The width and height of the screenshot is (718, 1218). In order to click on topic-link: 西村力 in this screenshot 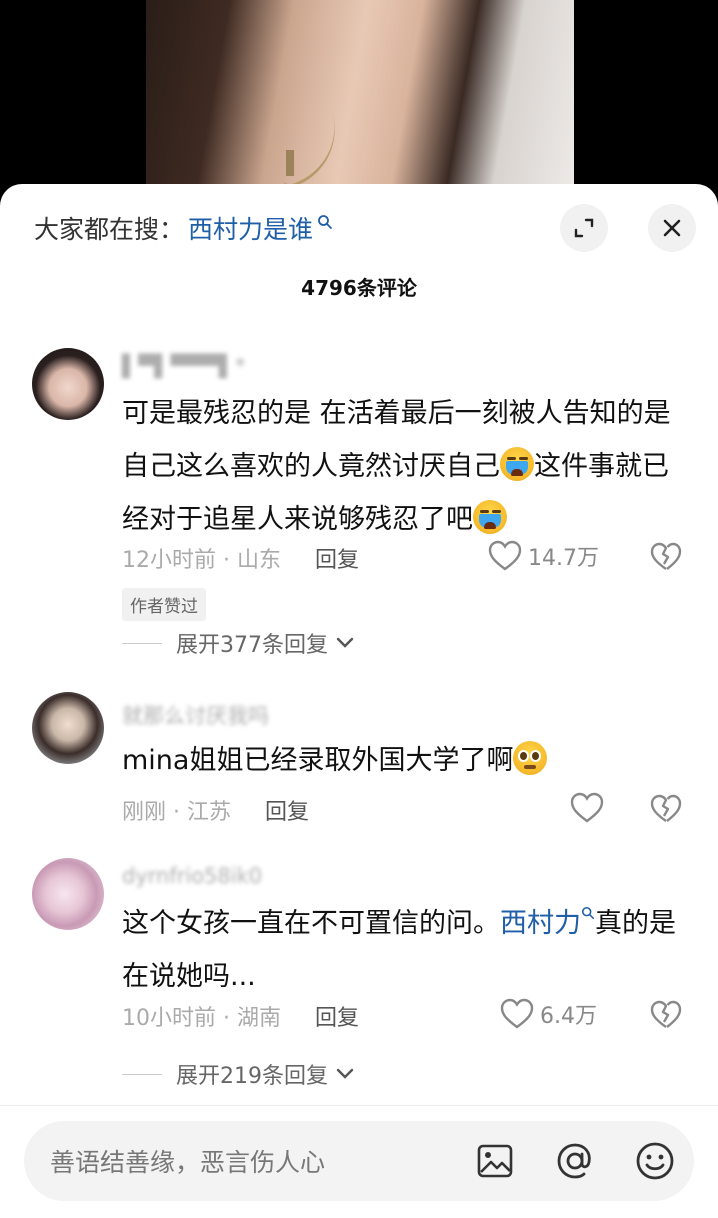, I will do `click(540, 923)`.